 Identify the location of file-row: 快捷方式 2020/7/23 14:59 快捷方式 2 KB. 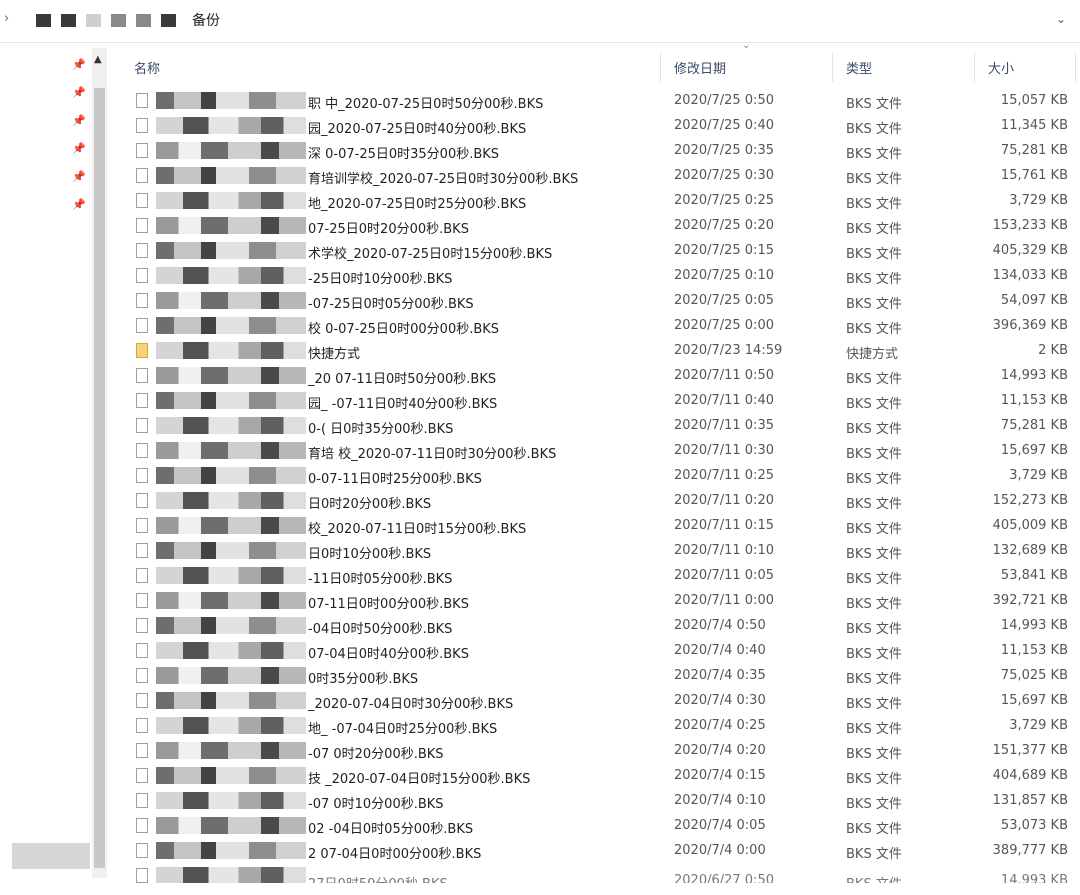
(600, 350).